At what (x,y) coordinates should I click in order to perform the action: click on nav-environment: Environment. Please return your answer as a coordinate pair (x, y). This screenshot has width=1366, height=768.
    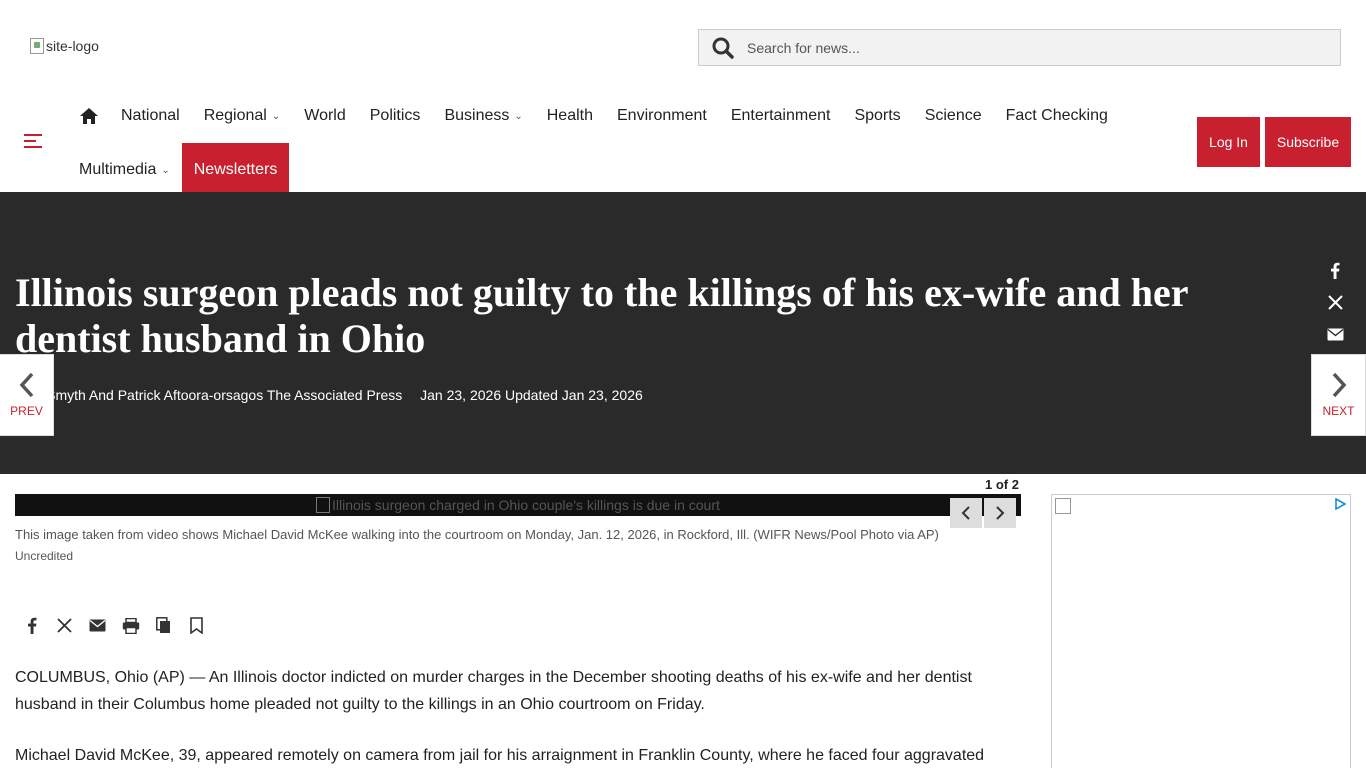
    Looking at the image, I should click on (662, 116).